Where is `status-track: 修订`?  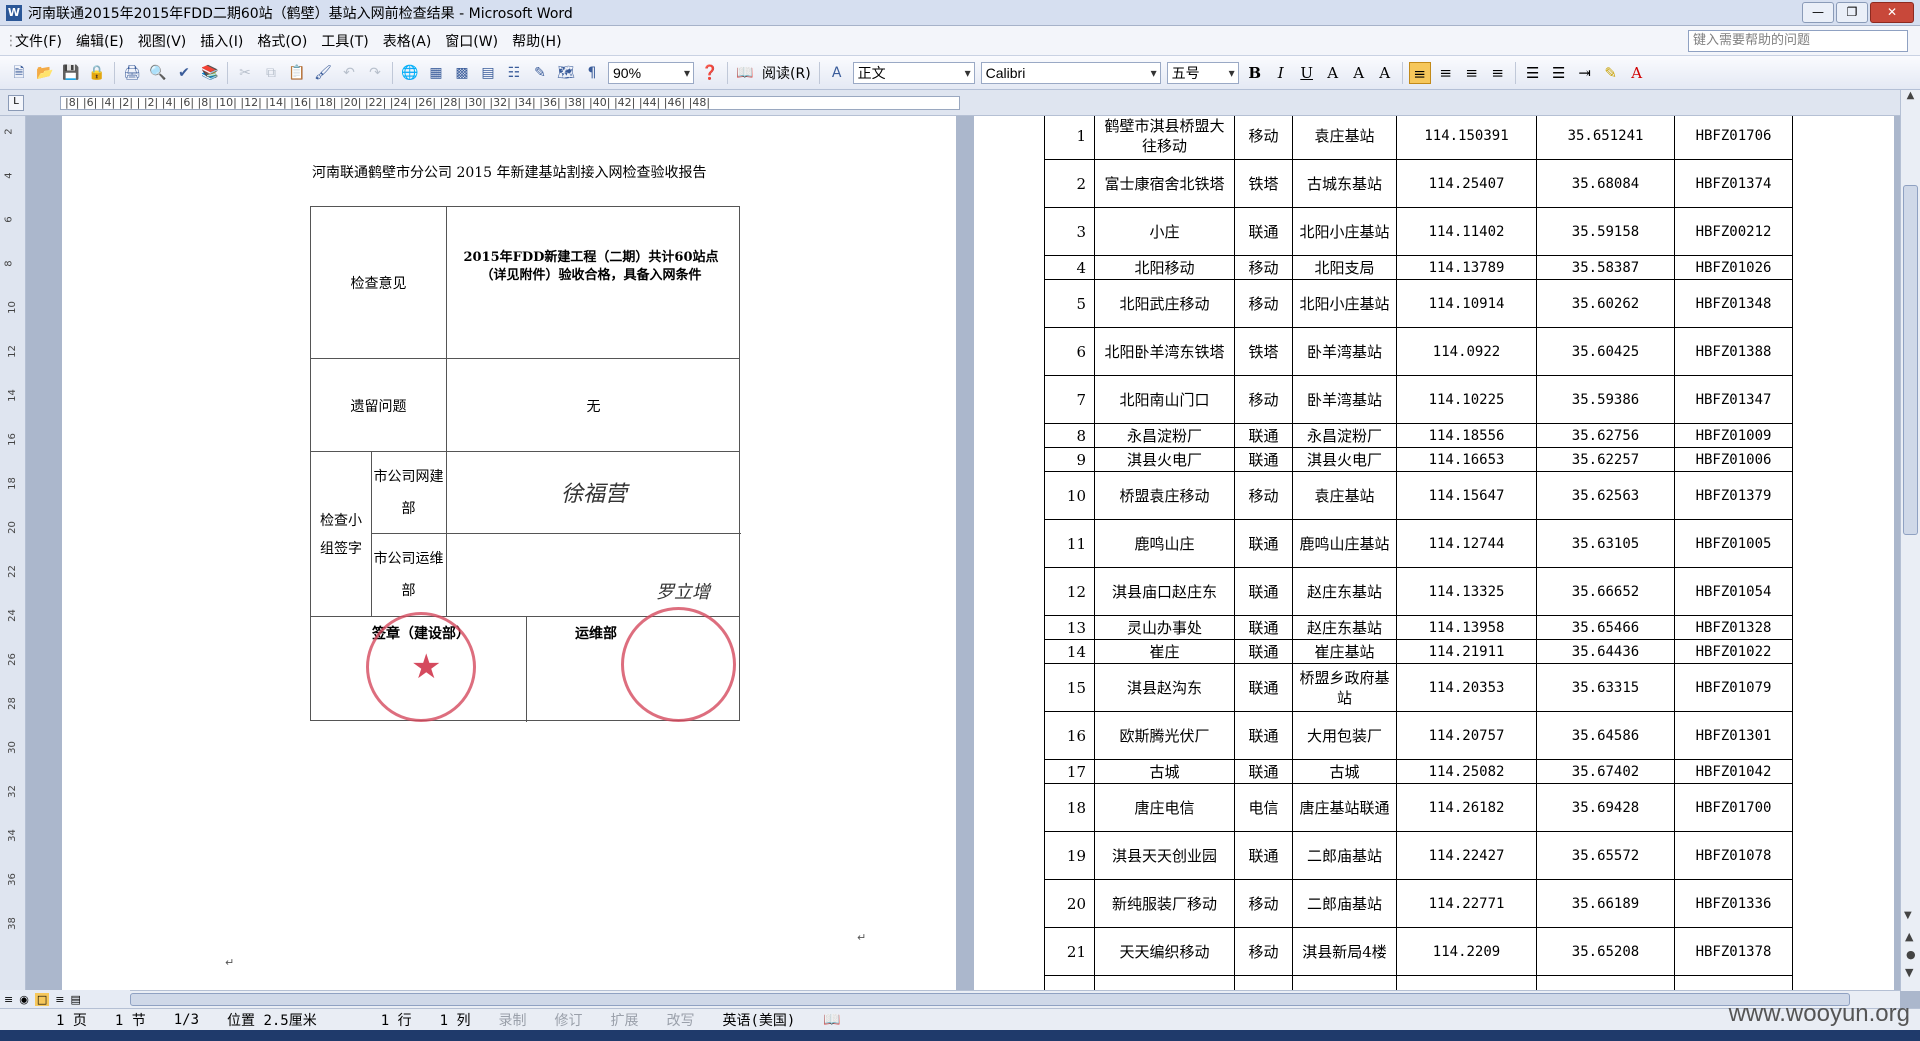
status-track: 修订 is located at coordinates (568, 1020).